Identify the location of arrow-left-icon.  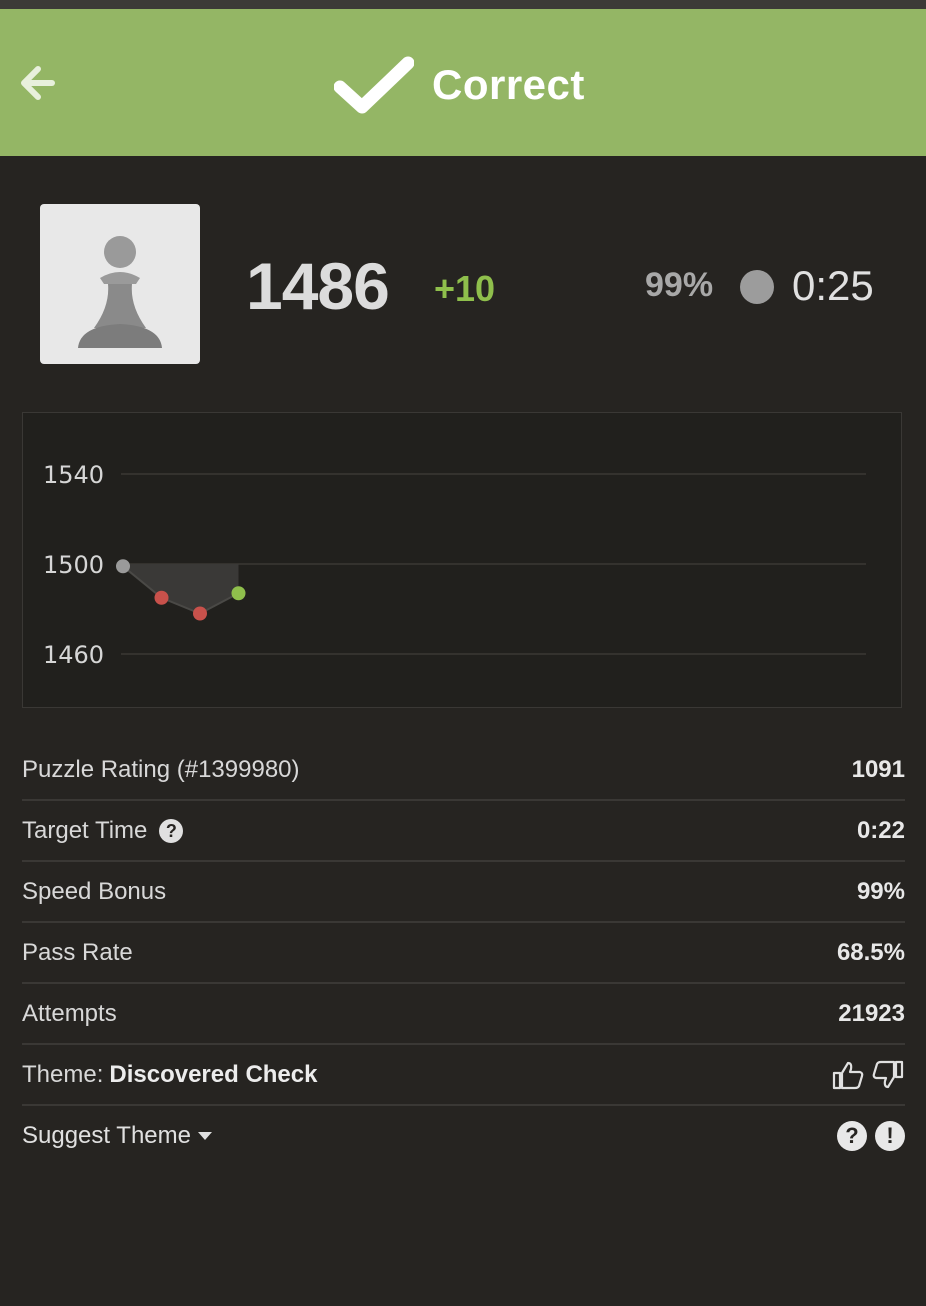
(38, 83).